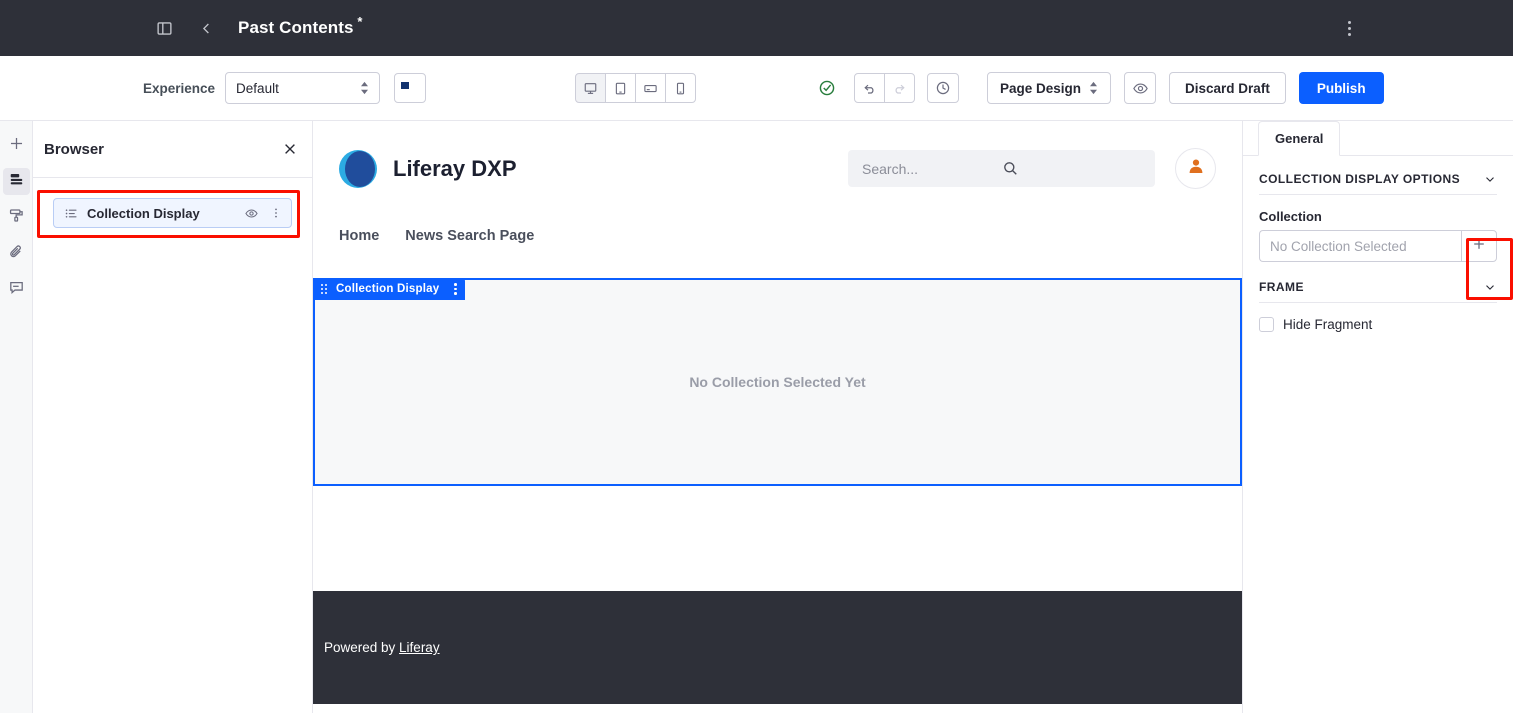 The width and height of the screenshot is (1513, 713). What do you see at coordinates (143, 213) in the screenshot?
I see `list-item-label: Collection Display` at bounding box center [143, 213].